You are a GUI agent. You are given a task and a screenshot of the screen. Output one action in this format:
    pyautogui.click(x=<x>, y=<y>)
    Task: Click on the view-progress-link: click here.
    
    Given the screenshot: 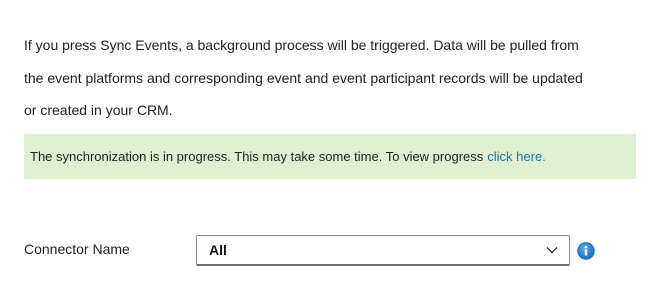 What is the action you would take?
    pyautogui.click(x=516, y=156)
    